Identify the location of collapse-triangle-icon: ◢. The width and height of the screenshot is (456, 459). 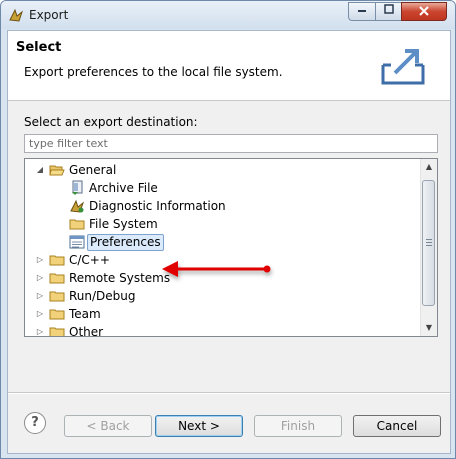
(40, 170).